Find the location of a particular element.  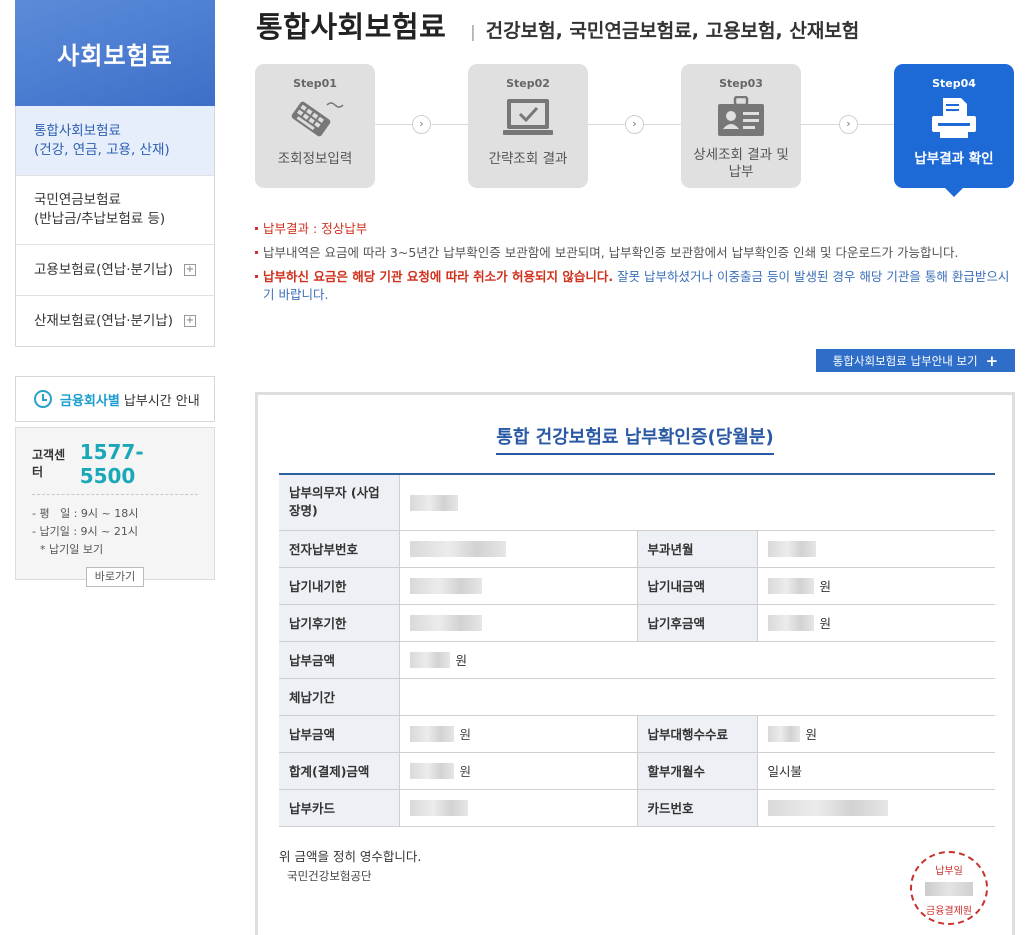

card-label: 납부카드 is located at coordinates (339, 808).